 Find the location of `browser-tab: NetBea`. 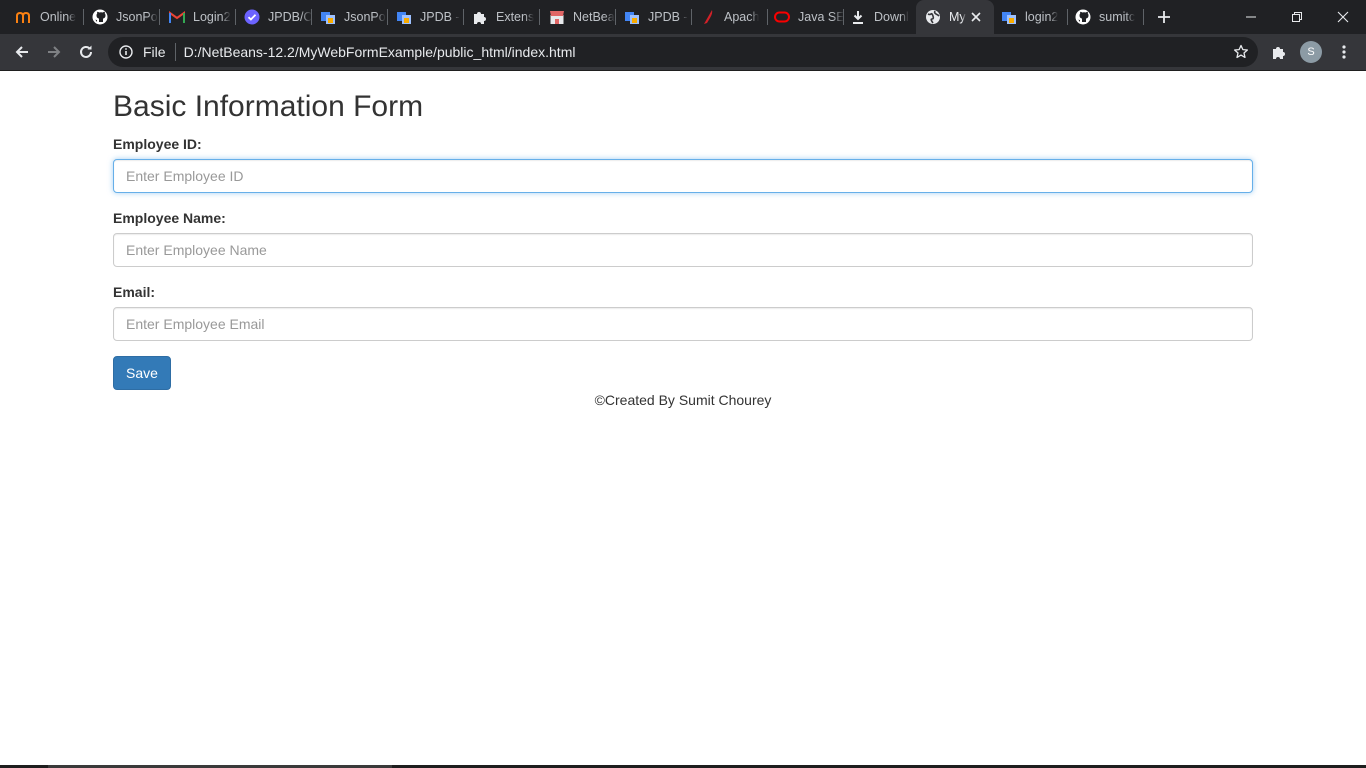

browser-tab: NetBea is located at coordinates (578, 17).